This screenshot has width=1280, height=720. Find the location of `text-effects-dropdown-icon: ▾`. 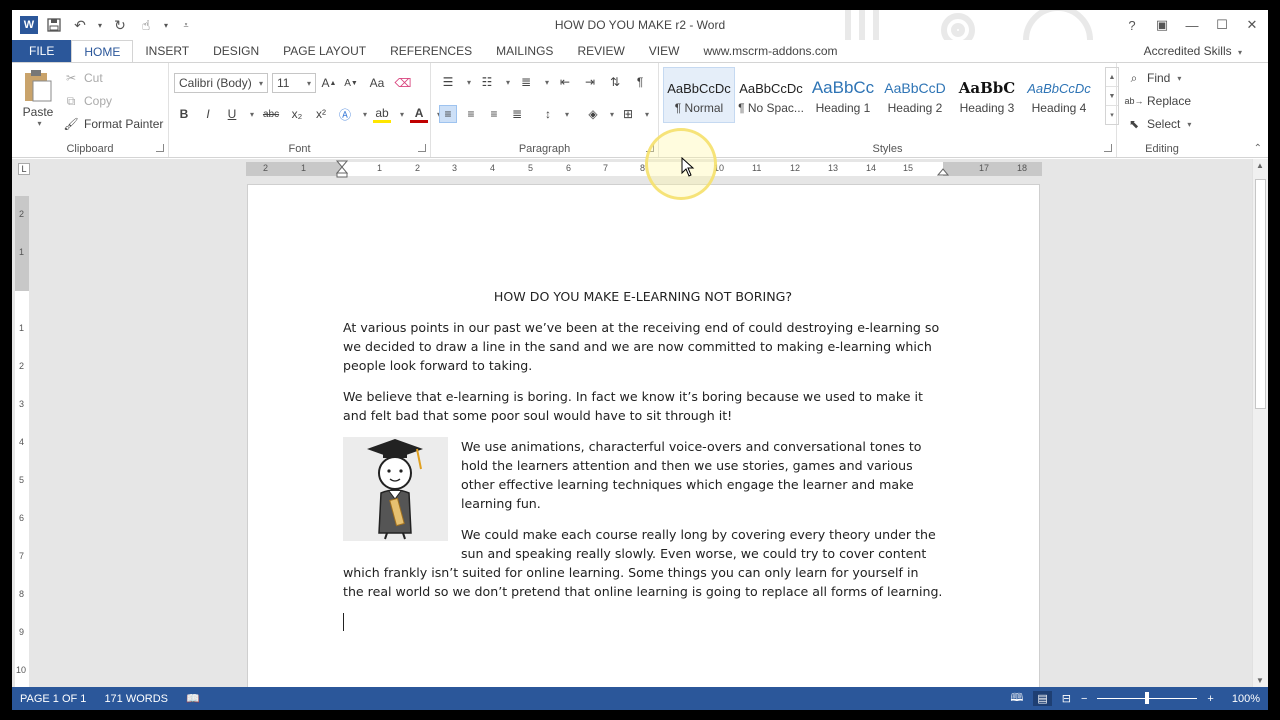

text-effects-dropdown-icon: ▾ is located at coordinates (365, 114).